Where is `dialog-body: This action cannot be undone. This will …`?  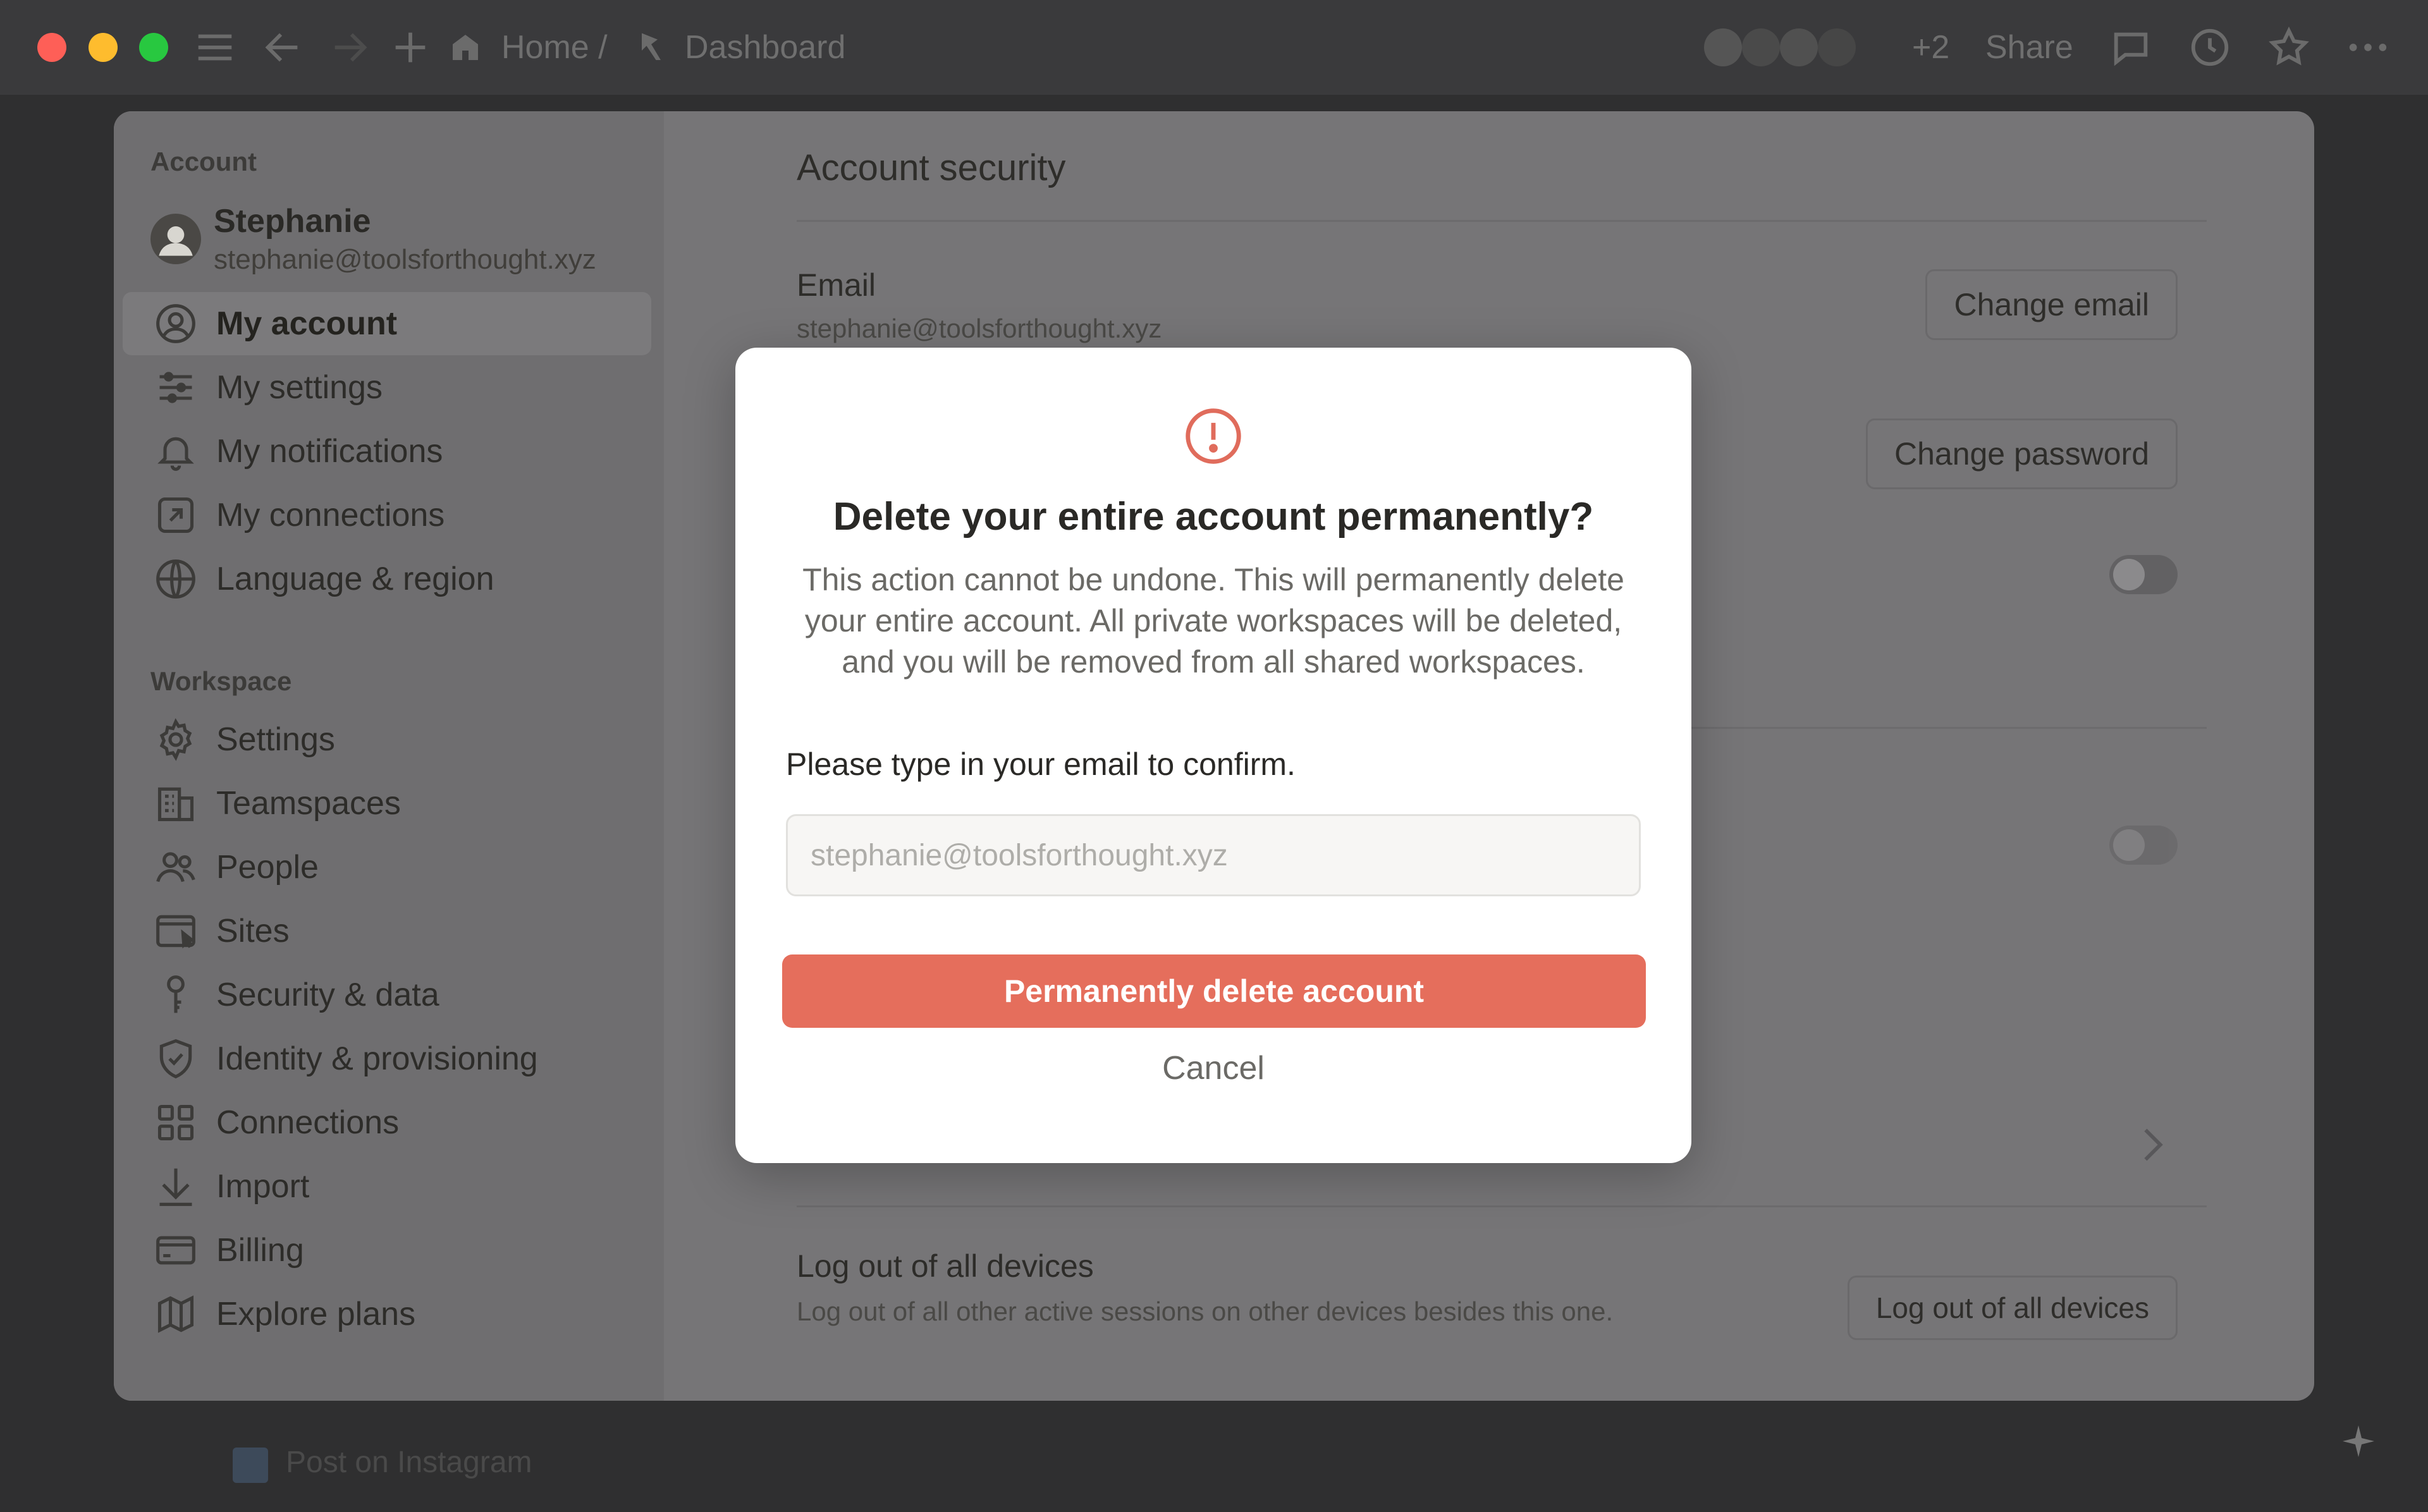
dialog-body: This action cannot be undone. This will … is located at coordinates (1213, 621).